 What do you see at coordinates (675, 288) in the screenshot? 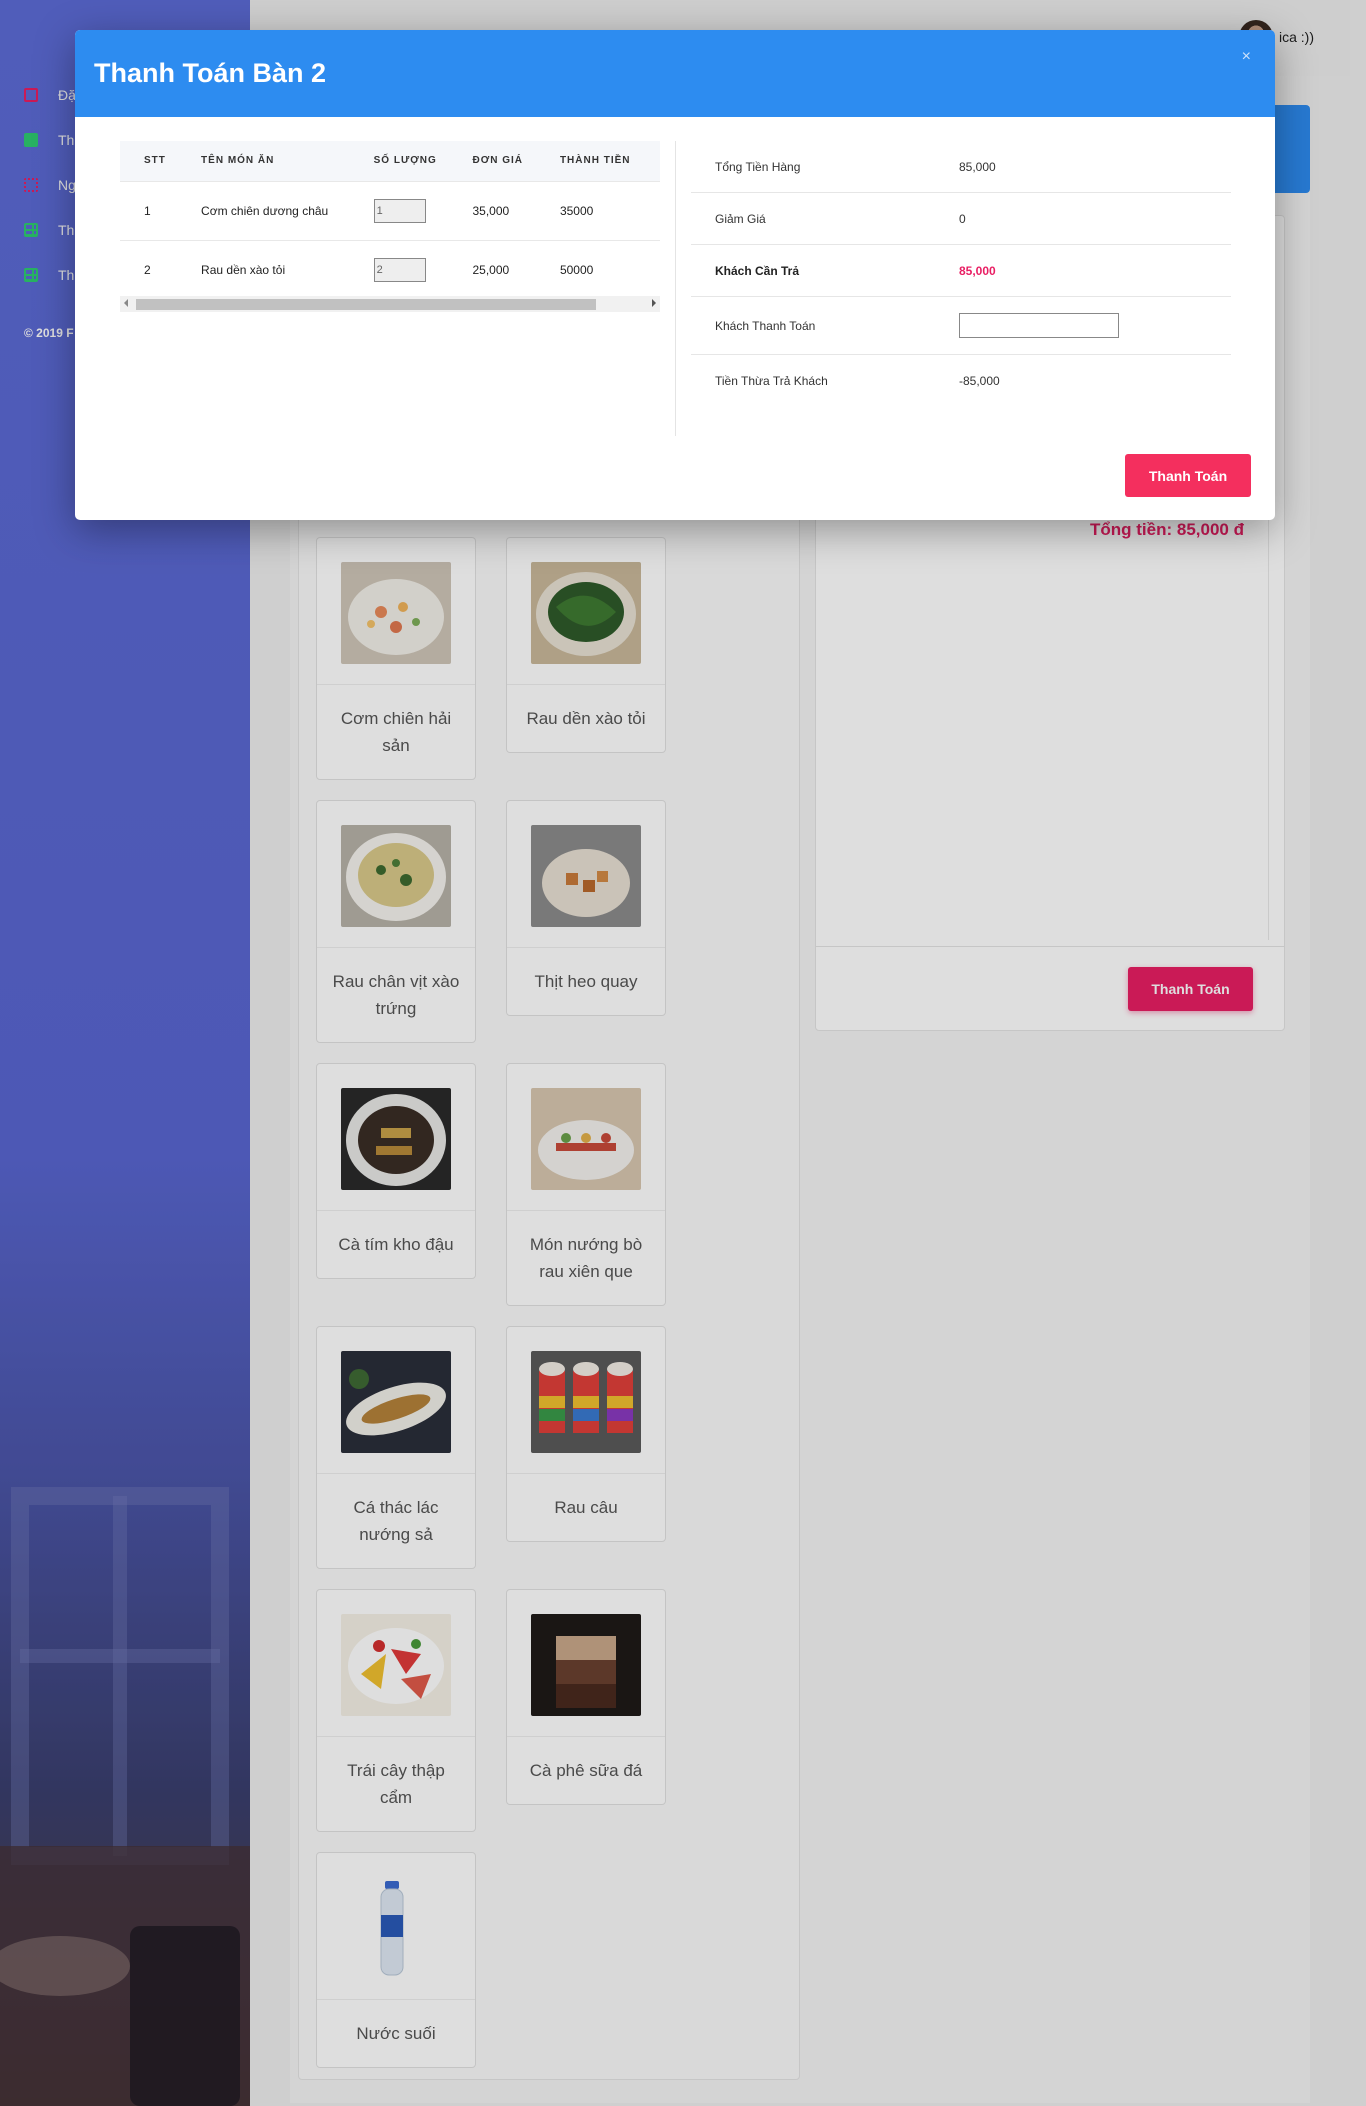
I see `divider` at bounding box center [675, 288].